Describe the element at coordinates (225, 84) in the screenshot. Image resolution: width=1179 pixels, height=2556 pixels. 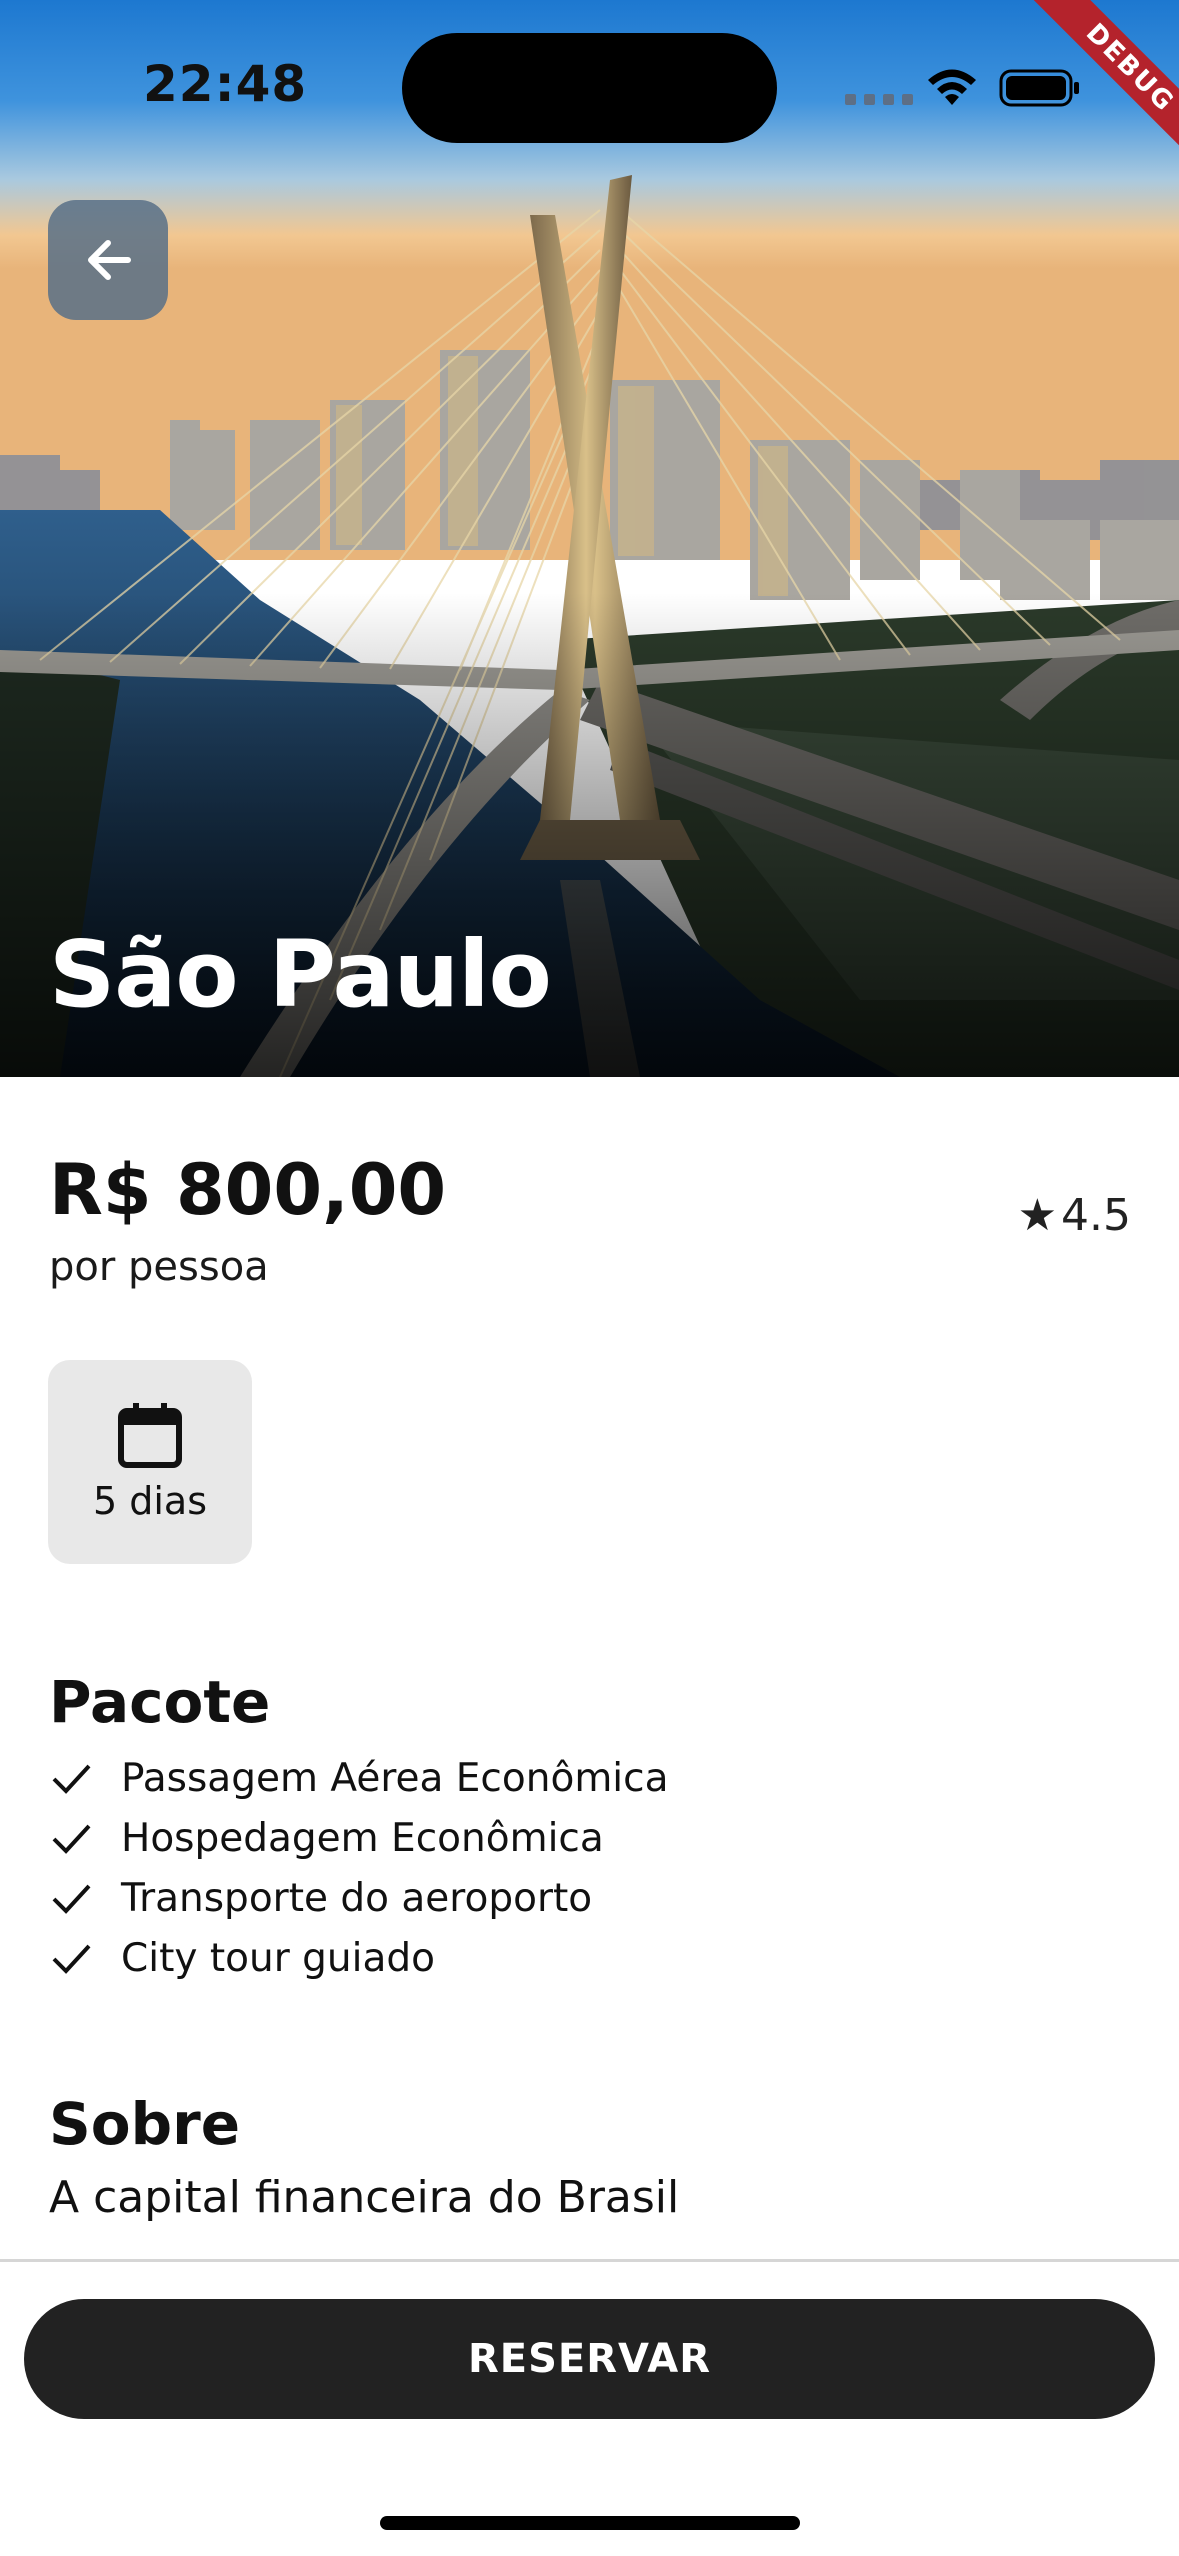
I see `status-time: 22:48` at that location.